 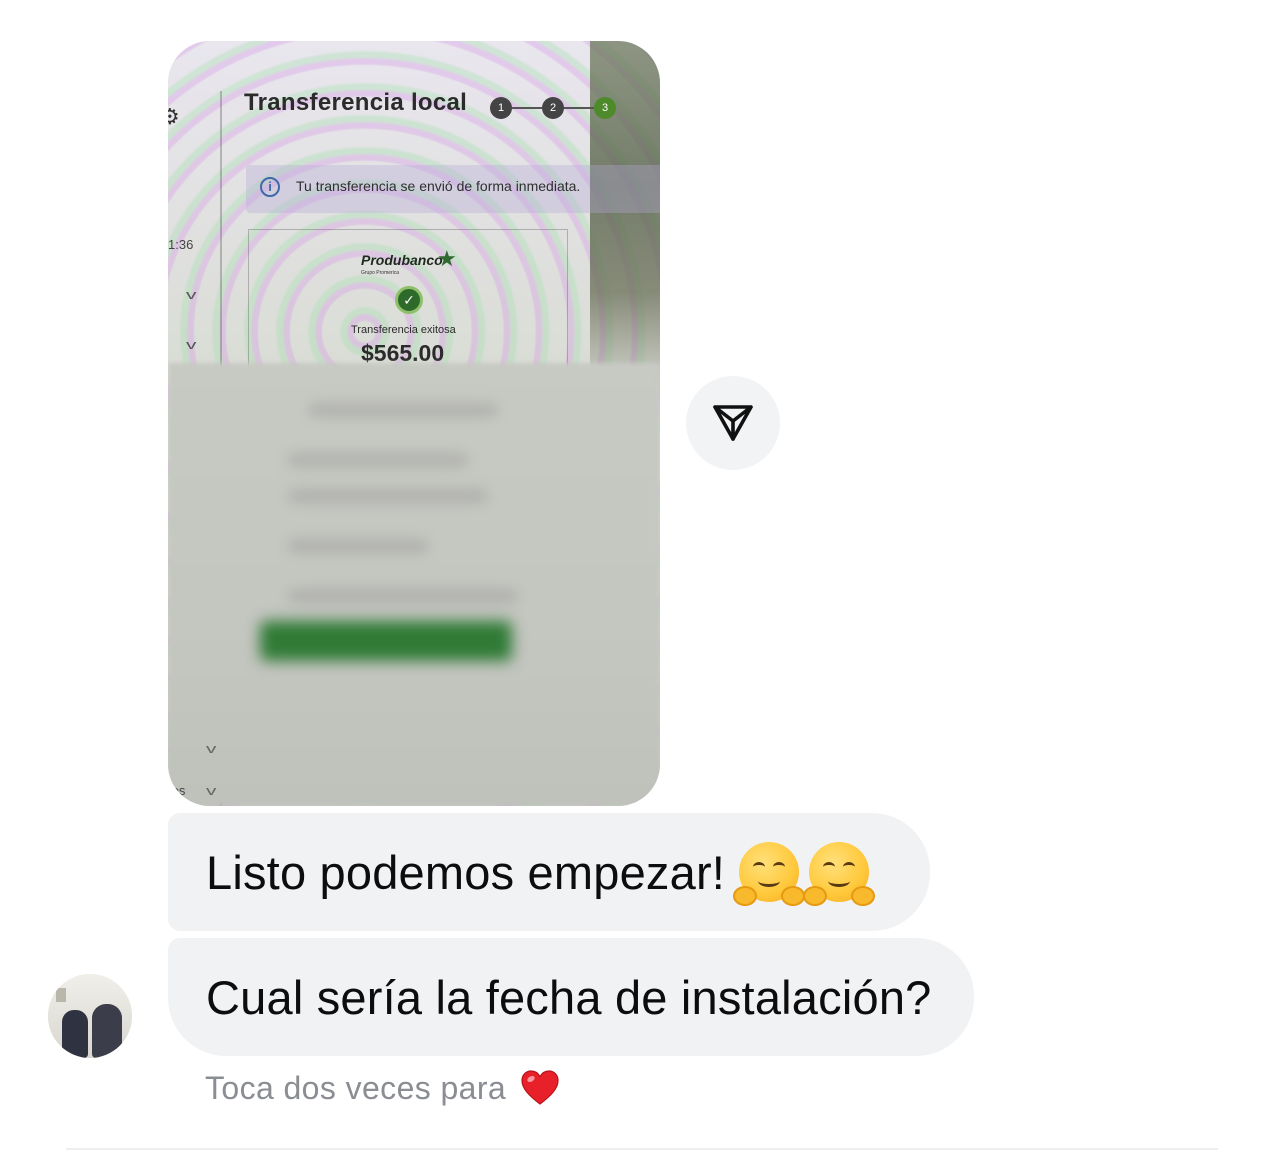 What do you see at coordinates (356, 102) in the screenshot?
I see `photo-screen-title: Transferencia local` at bounding box center [356, 102].